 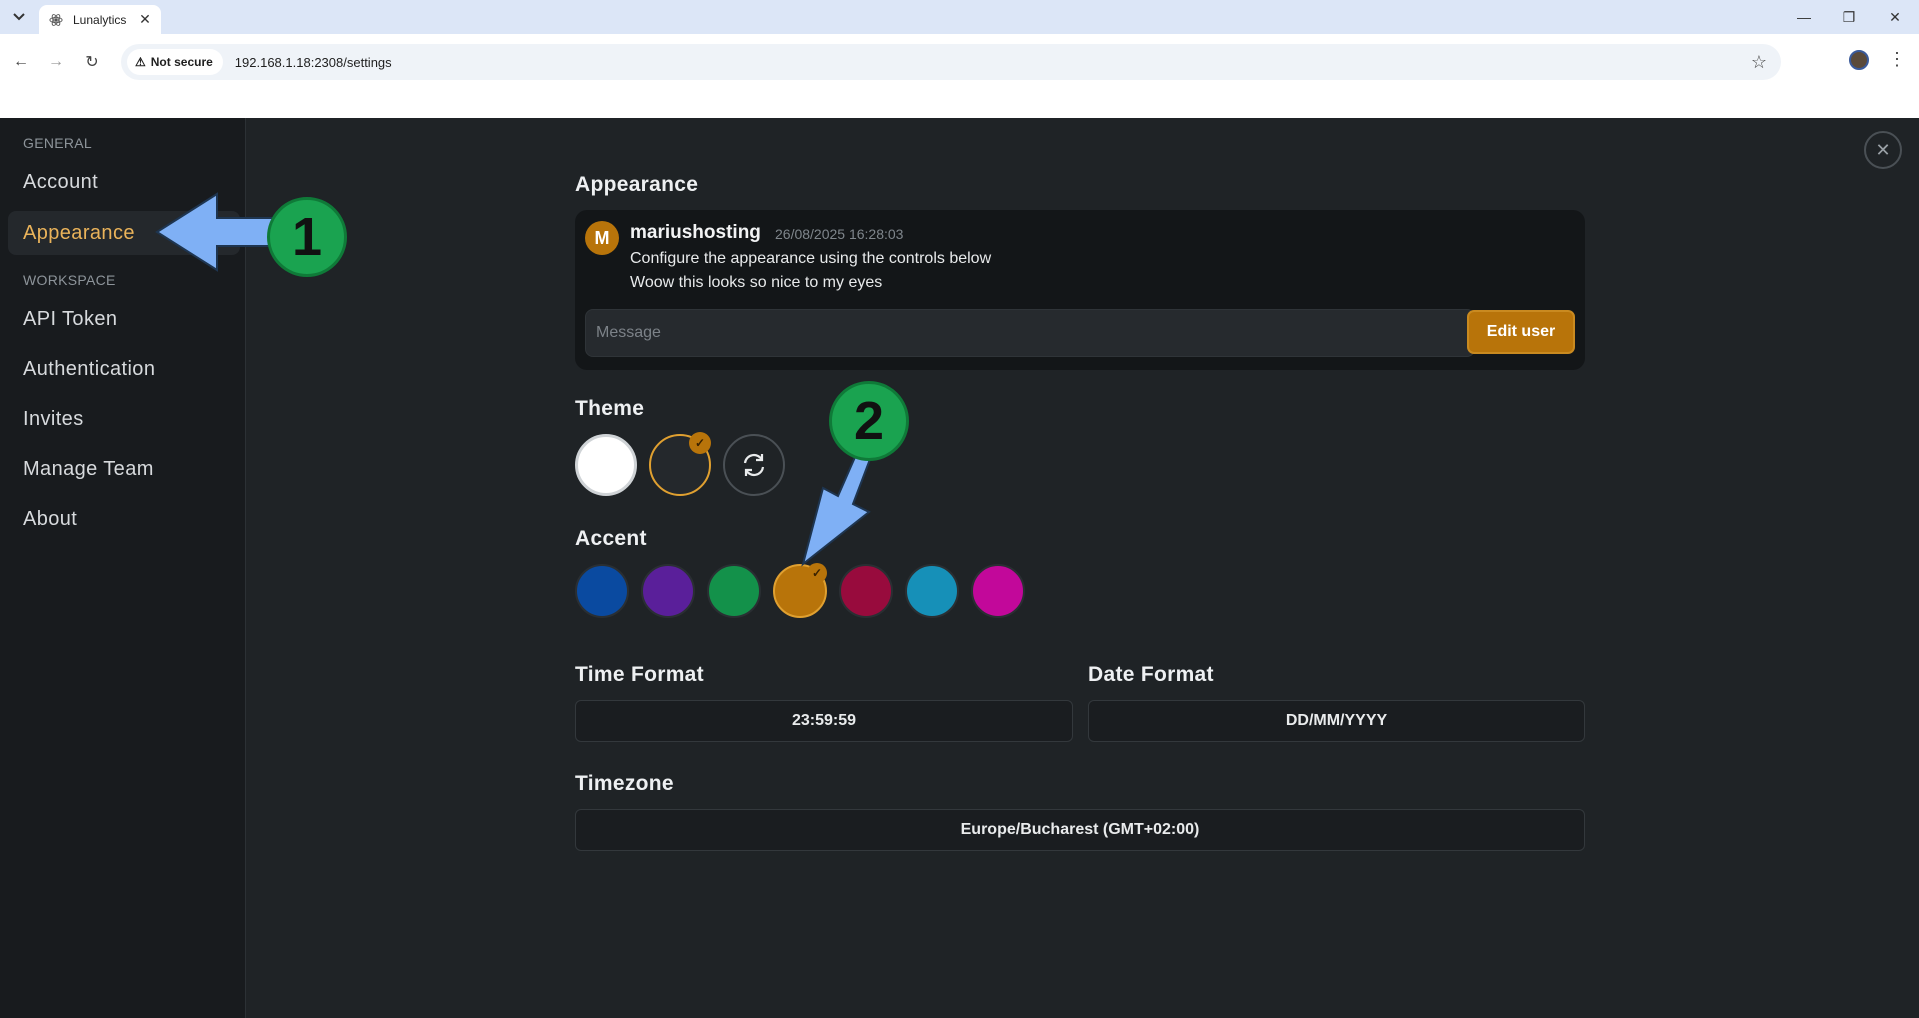 What do you see at coordinates (624, 783) in the screenshot?
I see `timezone-heading: Timezone` at bounding box center [624, 783].